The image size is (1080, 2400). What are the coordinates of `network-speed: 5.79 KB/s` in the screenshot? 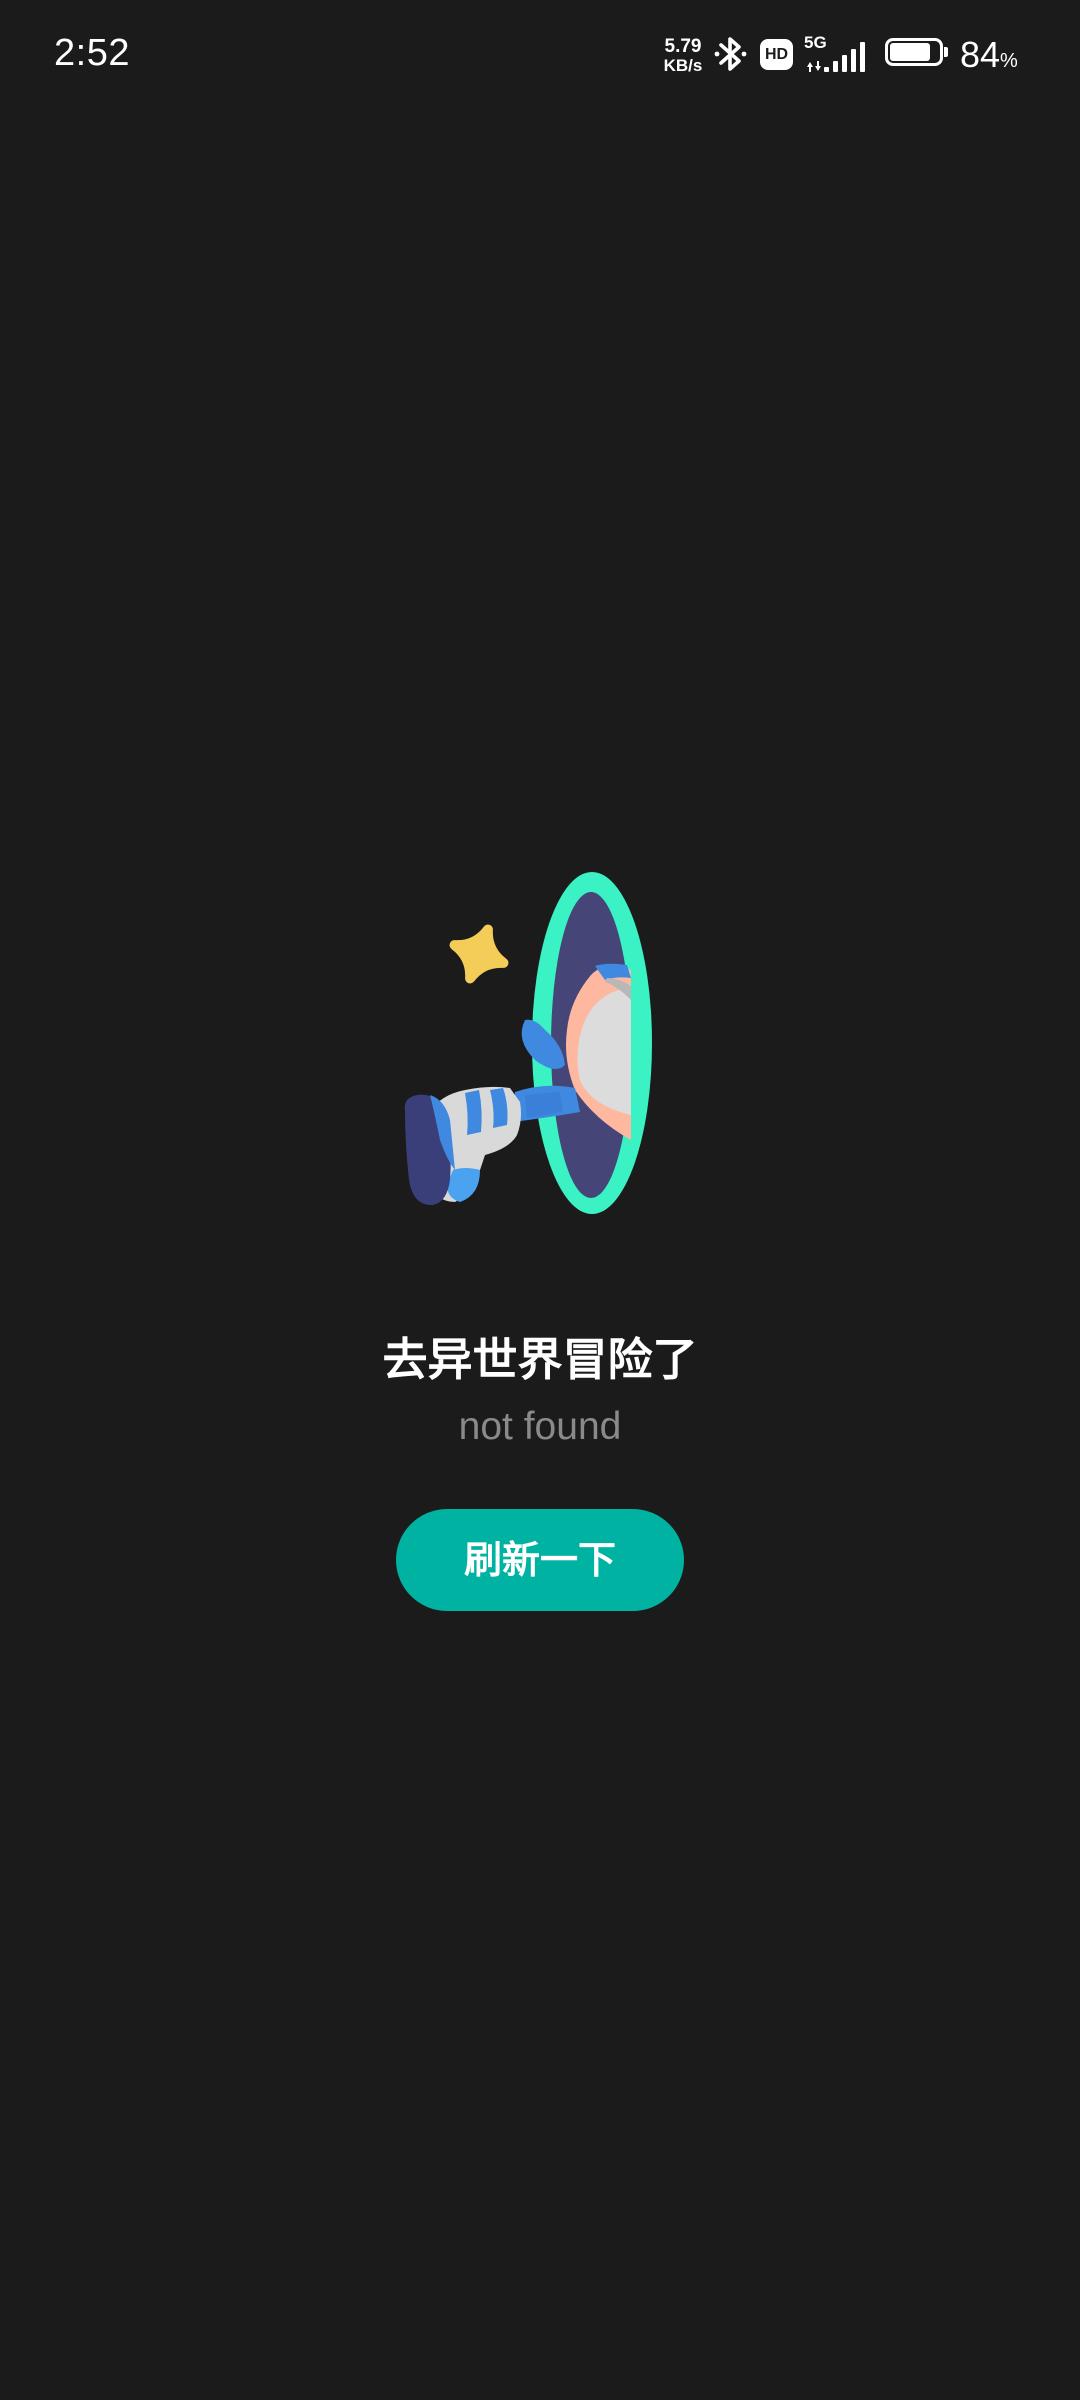 It's located at (683, 56).